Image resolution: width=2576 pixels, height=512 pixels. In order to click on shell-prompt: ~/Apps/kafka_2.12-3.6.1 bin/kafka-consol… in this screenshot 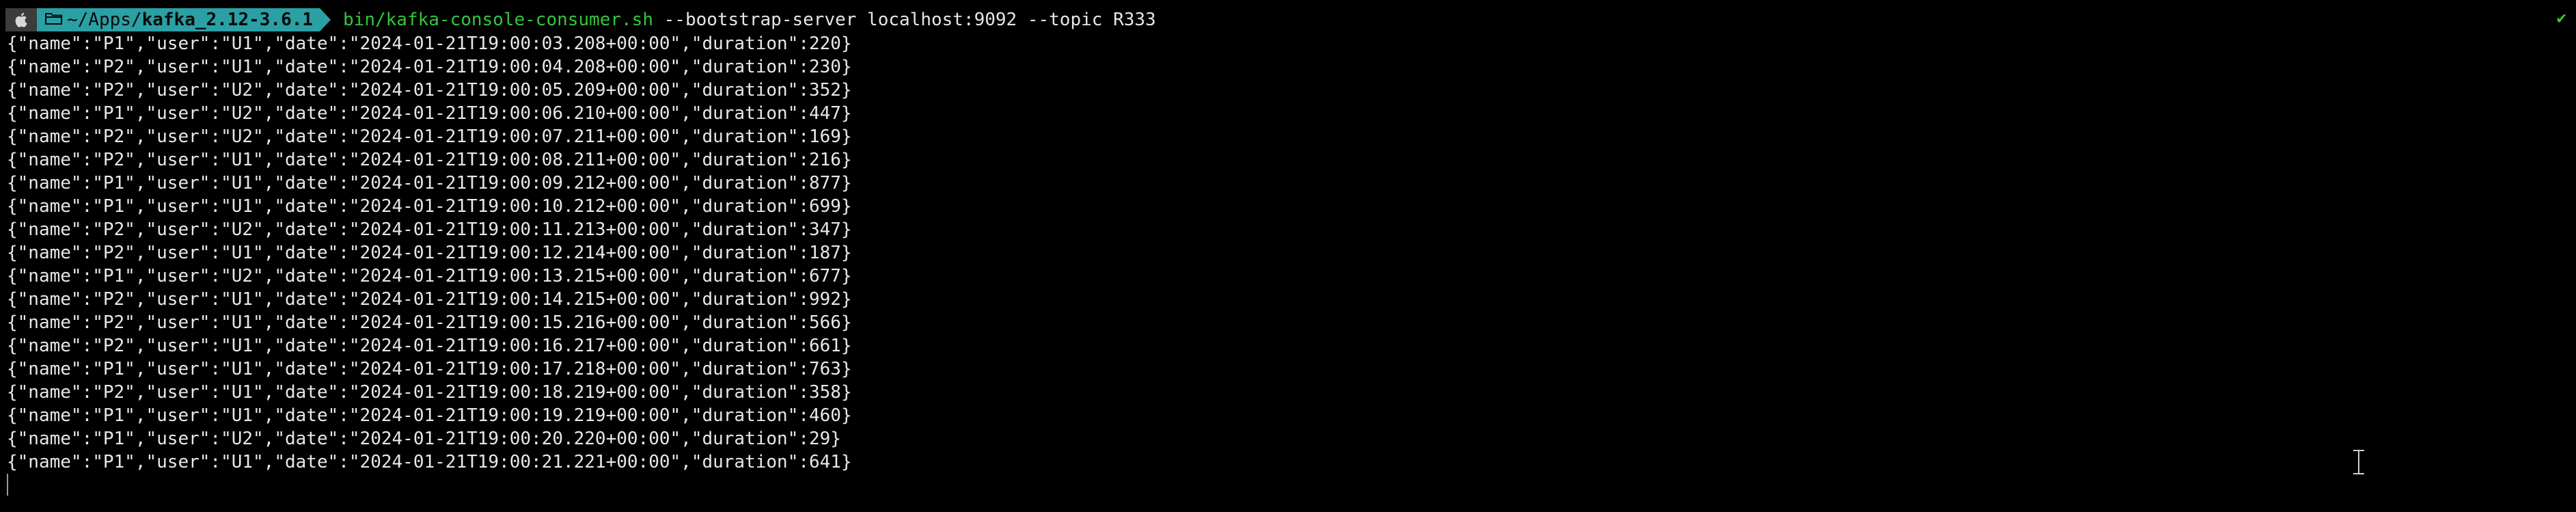, I will do `click(580, 20)`.